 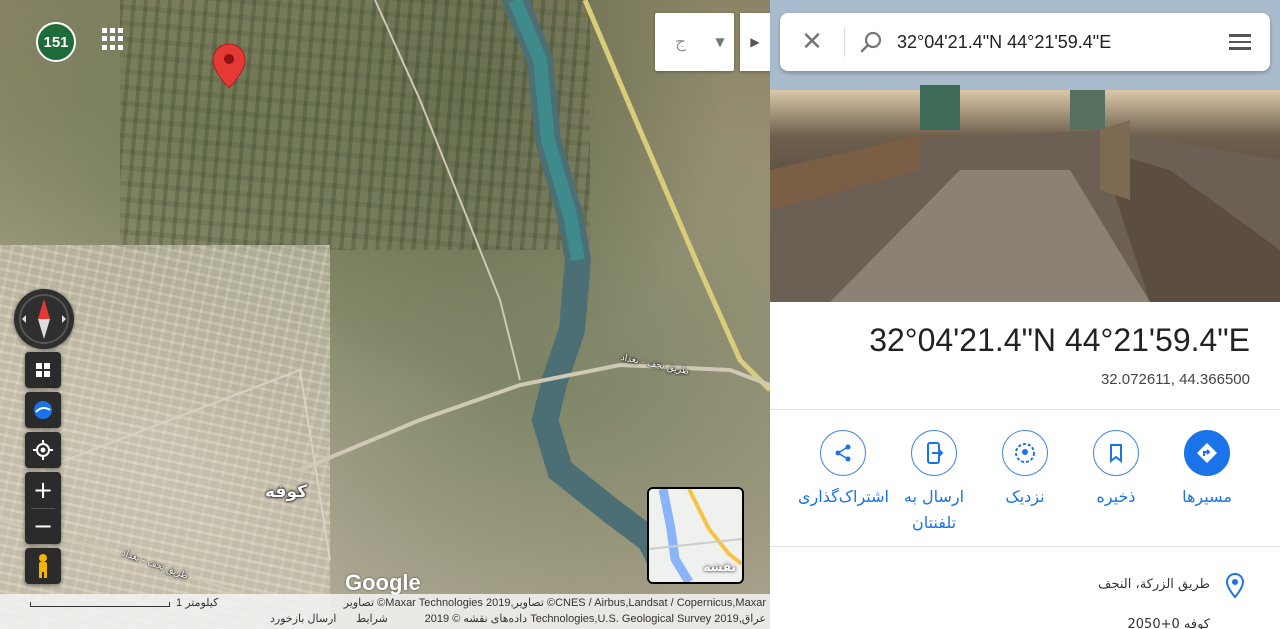 What do you see at coordinates (935, 453) in the screenshot?
I see `send-to-phone-icon` at bounding box center [935, 453].